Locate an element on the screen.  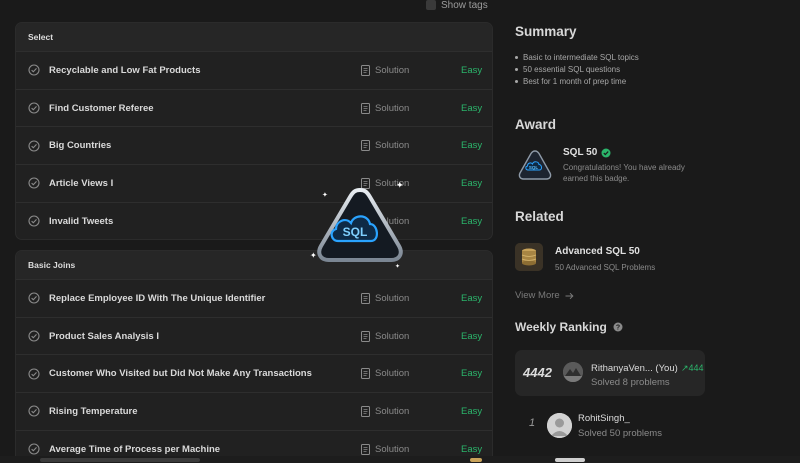
arrow-right-icon is located at coordinates (569, 295).